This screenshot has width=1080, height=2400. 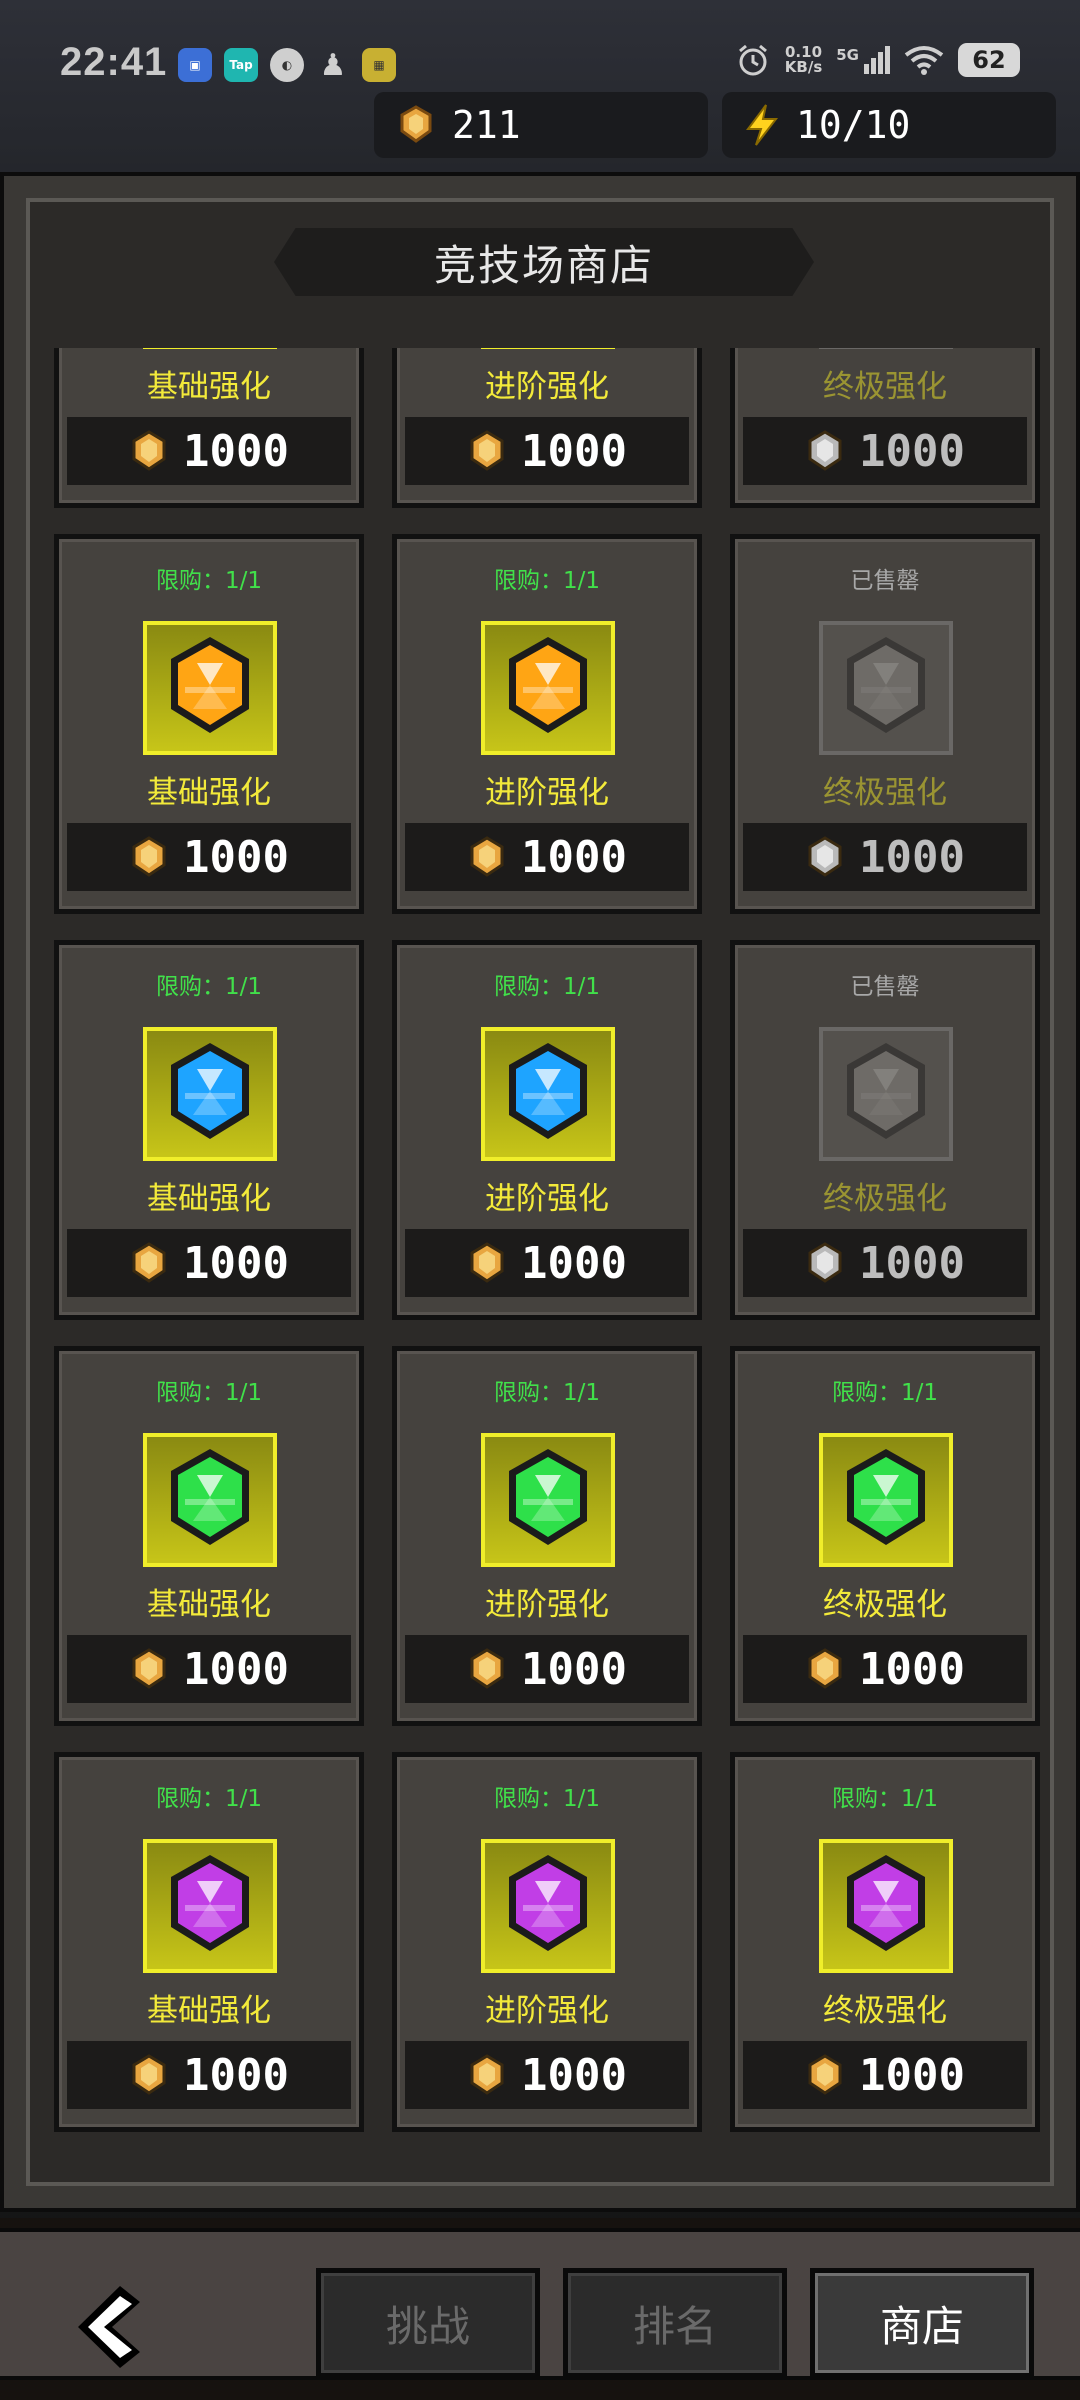 What do you see at coordinates (540, 47) in the screenshot?
I see `status-bar: 22:41 ▣ Tap ◐ ♟ ▦ 0.10 KB/s 5G 62` at bounding box center [540, 47].